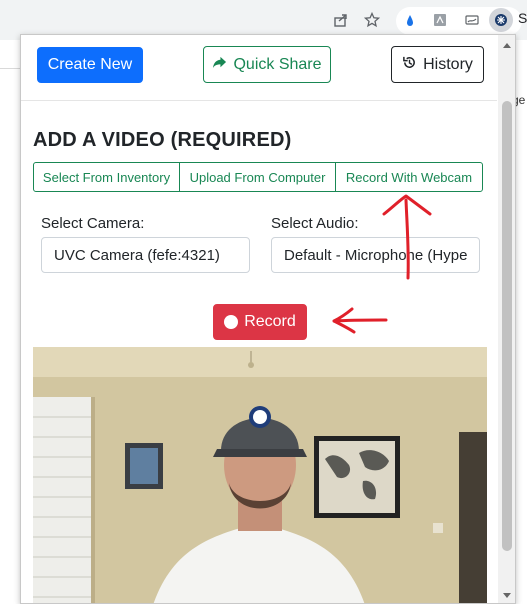  Describe the element at coordinates (472, 20) in the screenshot. I see `sign-extension-icon` at that location.